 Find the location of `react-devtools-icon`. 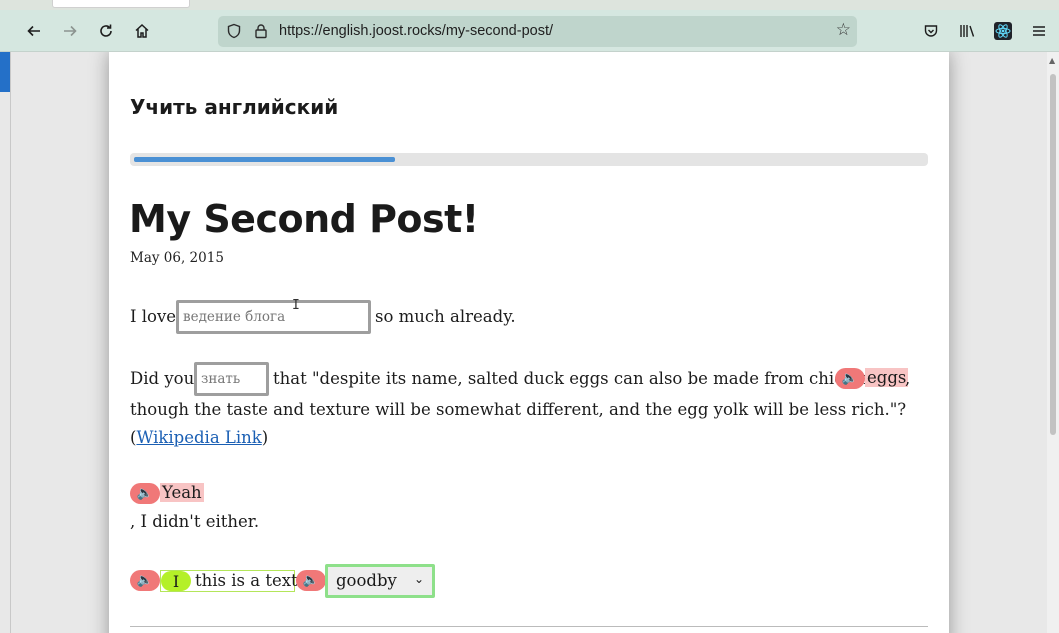

react-devtools-icon is located at coordinates (1003, 31).